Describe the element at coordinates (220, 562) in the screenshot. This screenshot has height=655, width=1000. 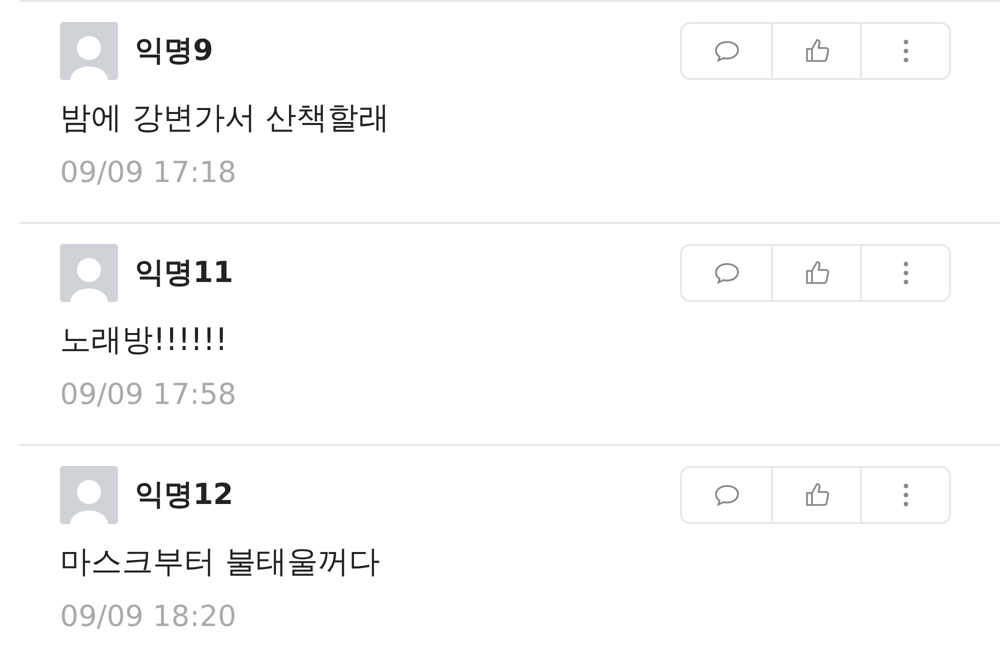
I see `comment-text: 마스크부터 불태울꺼다` at that location.